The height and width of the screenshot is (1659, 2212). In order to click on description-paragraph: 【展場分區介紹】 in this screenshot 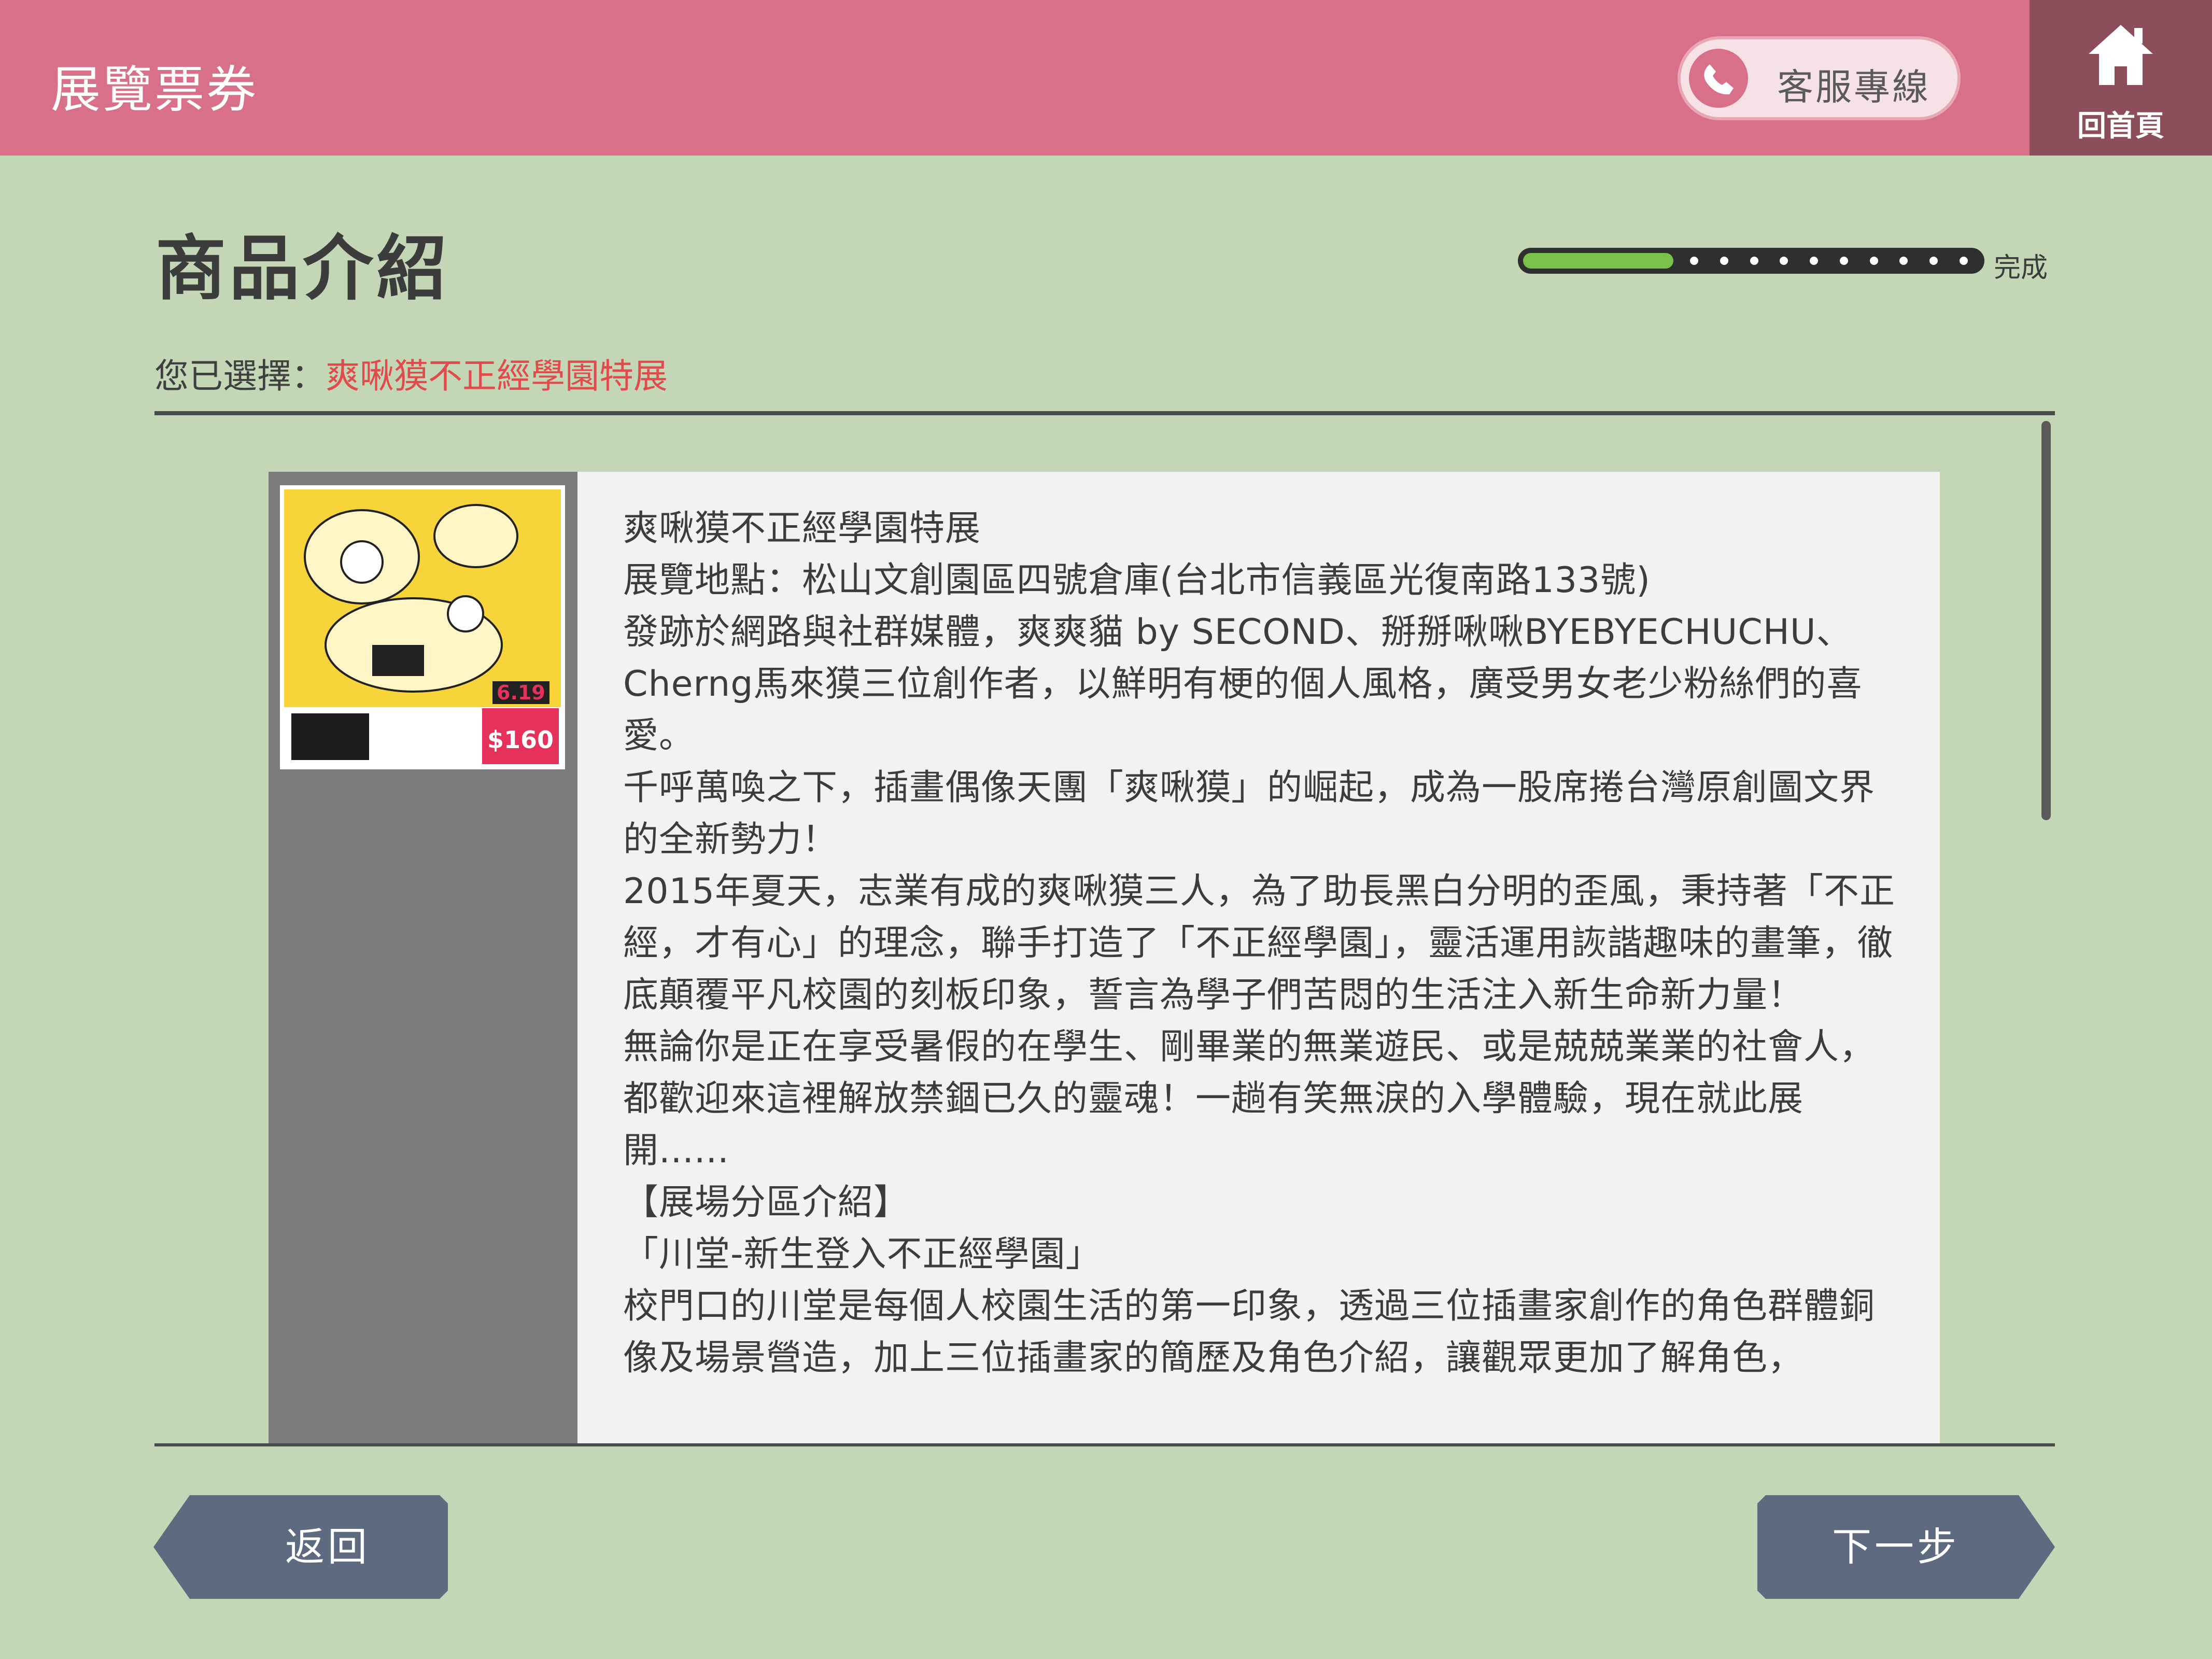, I will do `click(766, 1202)`.